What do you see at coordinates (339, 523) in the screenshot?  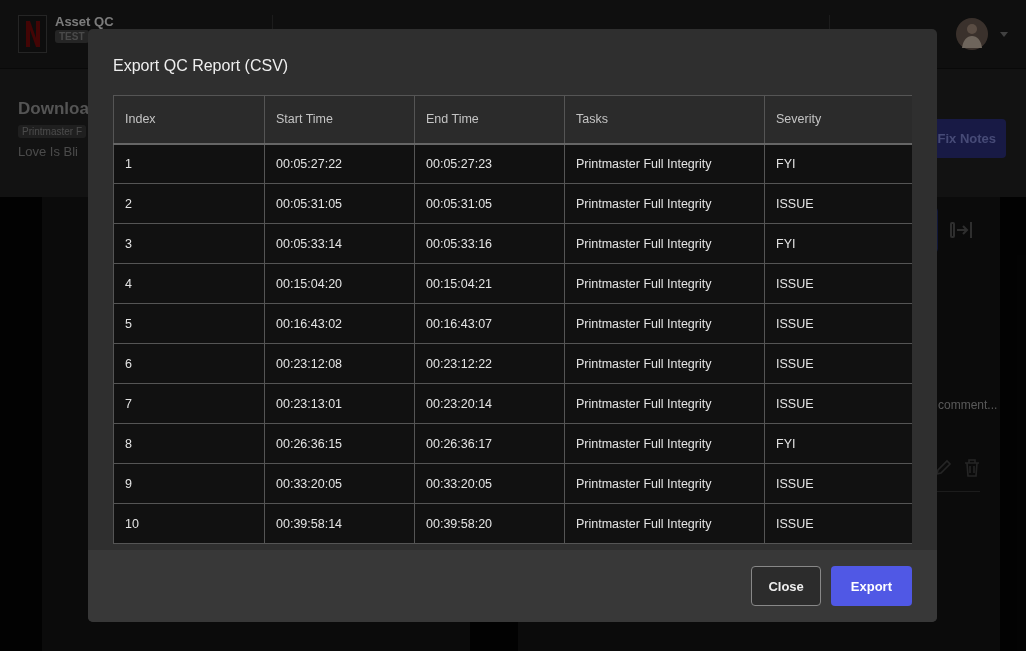 I see `table-cell: 00:39:58:14` at bounding box center [339, 523].